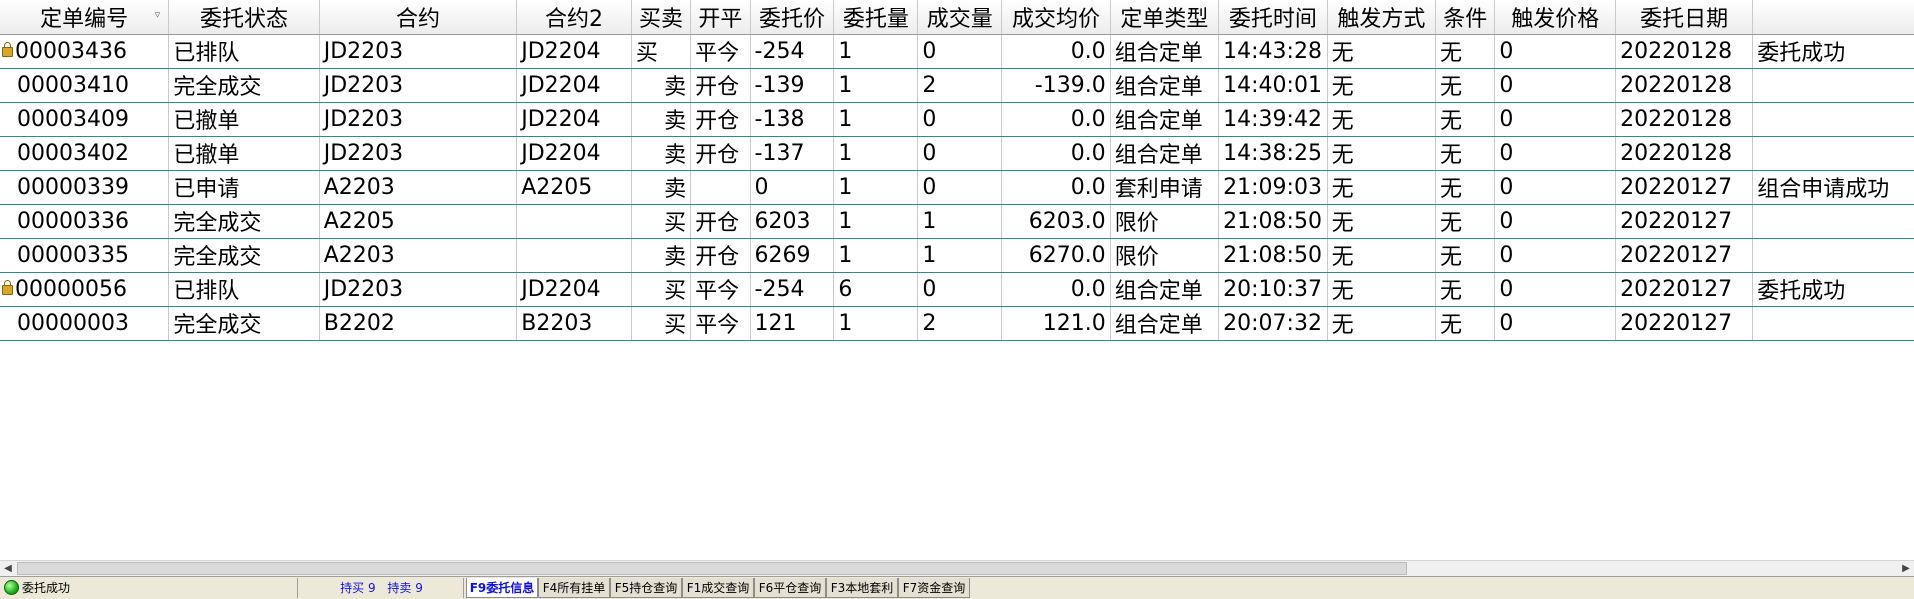  What do you see at coordinates (1056, 17) in the screenshot?
I see `column-header-avg-price: 成交均价` at bounding box center [1056, 17].